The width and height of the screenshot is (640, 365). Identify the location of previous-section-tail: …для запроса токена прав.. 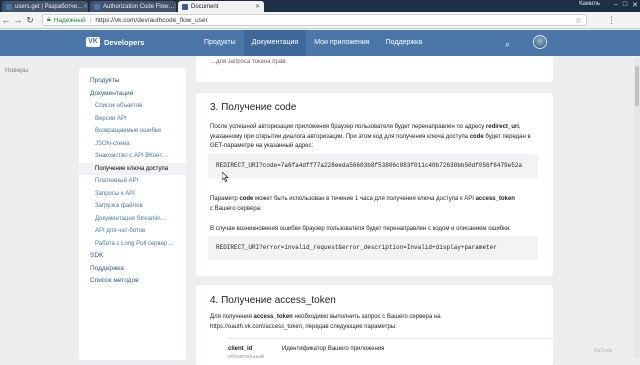
(249, 62).